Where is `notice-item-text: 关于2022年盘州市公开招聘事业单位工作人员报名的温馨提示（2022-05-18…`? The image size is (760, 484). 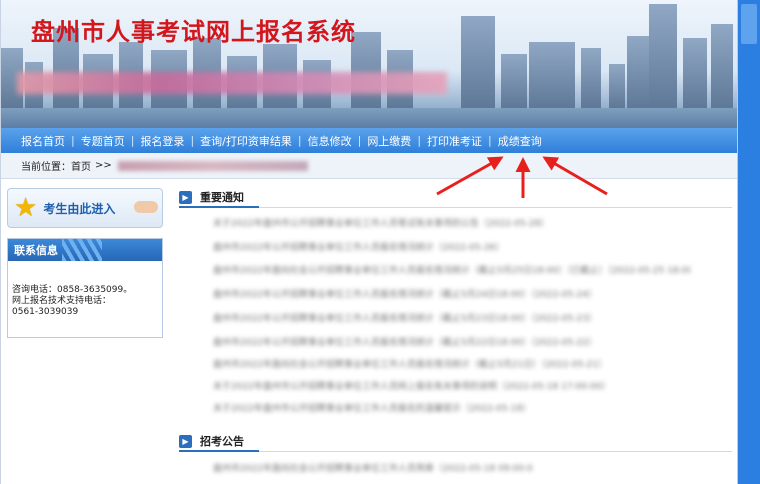 notice-item-text: 关于2022年盘州市公开招聘事业单位工作人员报名的温馨提示（2022-05-18… is located at coordinates (428, 407).